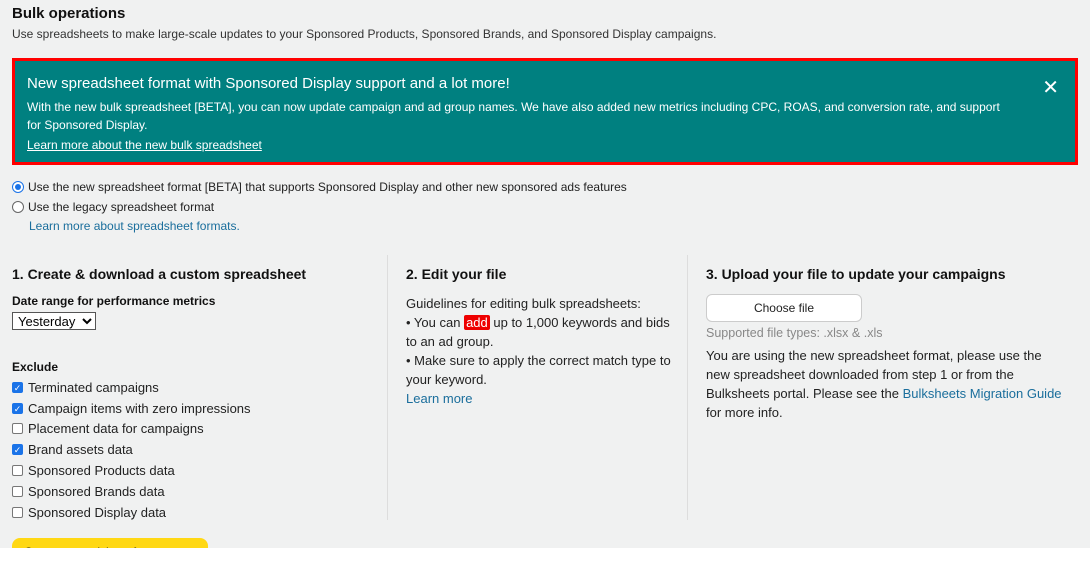  Describe the element at coordinates (18, 207) in the screenshot. I see `radio-unselected-icon` at that location.